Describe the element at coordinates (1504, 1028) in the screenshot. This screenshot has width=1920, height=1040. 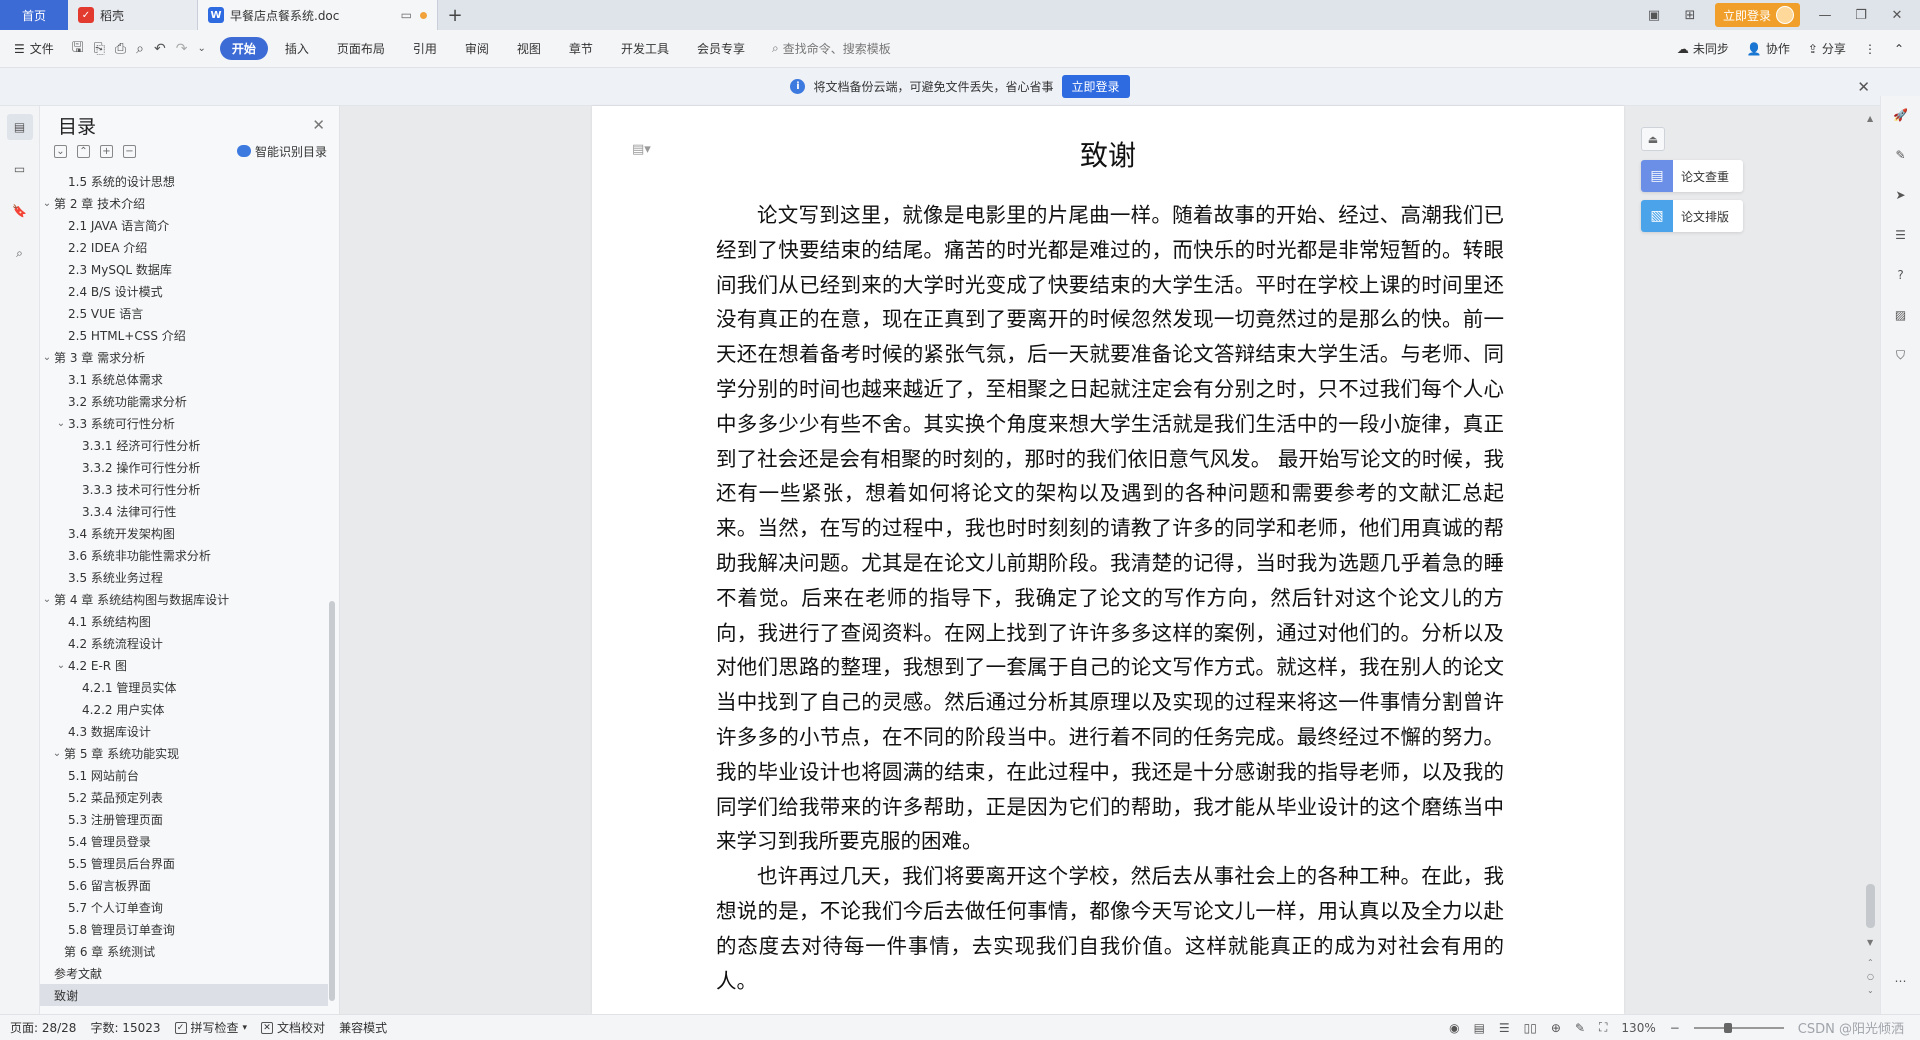
I see `outline-view-icon: ☰` at that location.